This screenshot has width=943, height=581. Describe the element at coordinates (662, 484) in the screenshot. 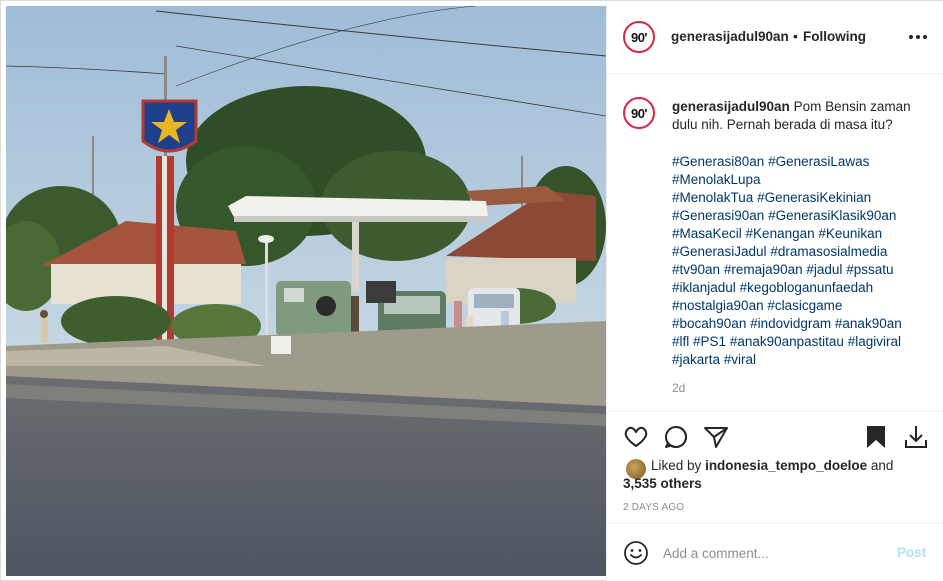

I see `liked-by-others: 3,535 others` at that location.